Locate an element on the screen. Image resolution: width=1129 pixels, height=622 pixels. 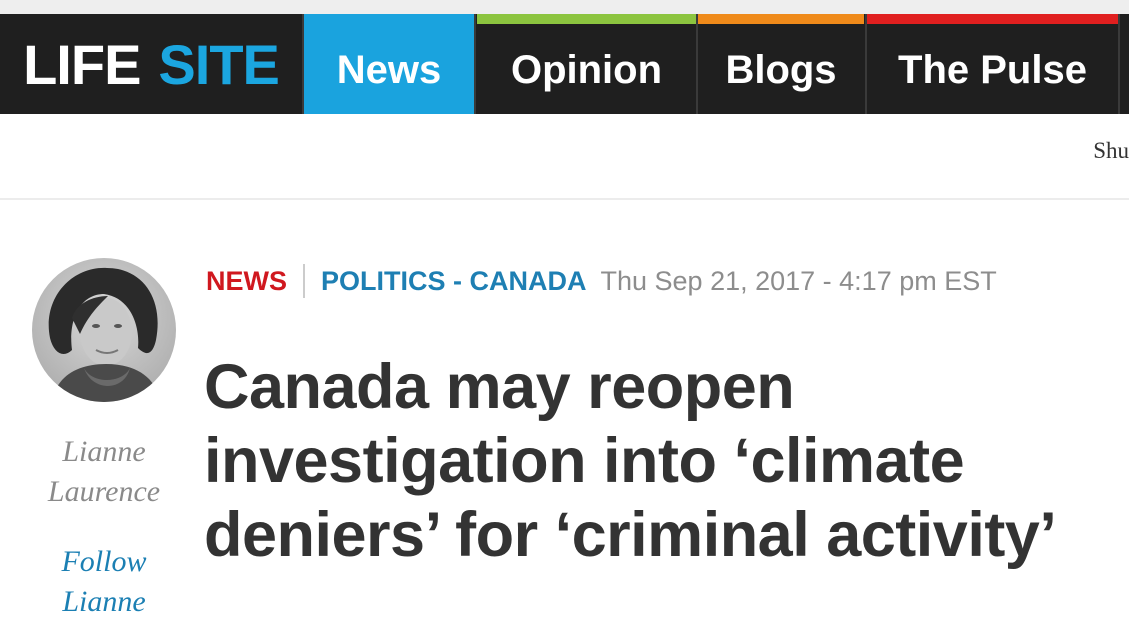
headline-line-1: Canada may reopen is located at coordinates (499, 387).